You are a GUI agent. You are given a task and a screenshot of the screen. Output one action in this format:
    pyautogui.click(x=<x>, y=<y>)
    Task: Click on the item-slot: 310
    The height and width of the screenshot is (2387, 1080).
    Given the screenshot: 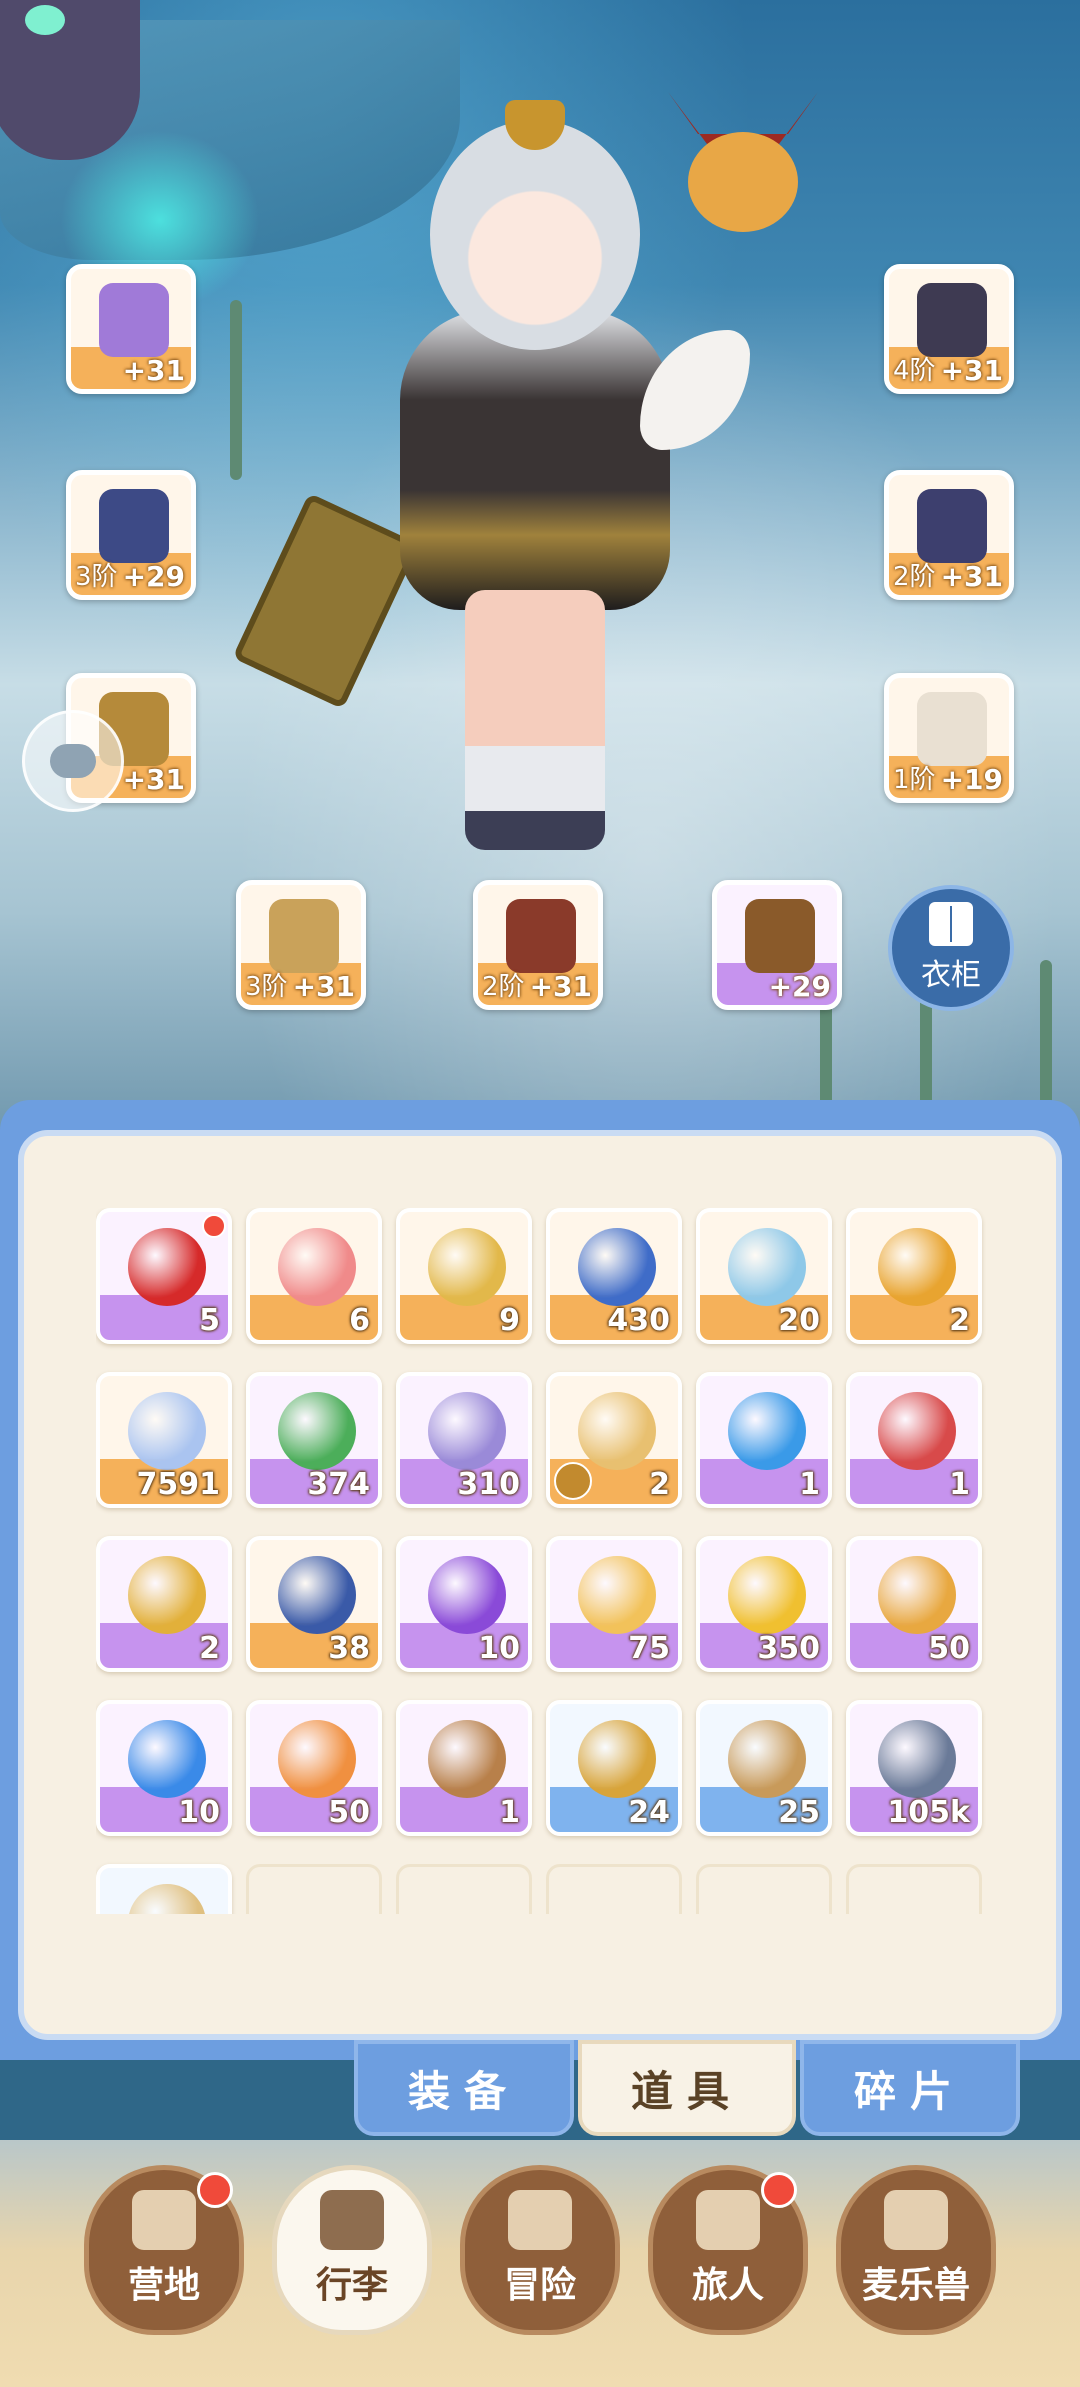 What is the action you would take?
    pyautogui.click(x=464, y=1440)
    